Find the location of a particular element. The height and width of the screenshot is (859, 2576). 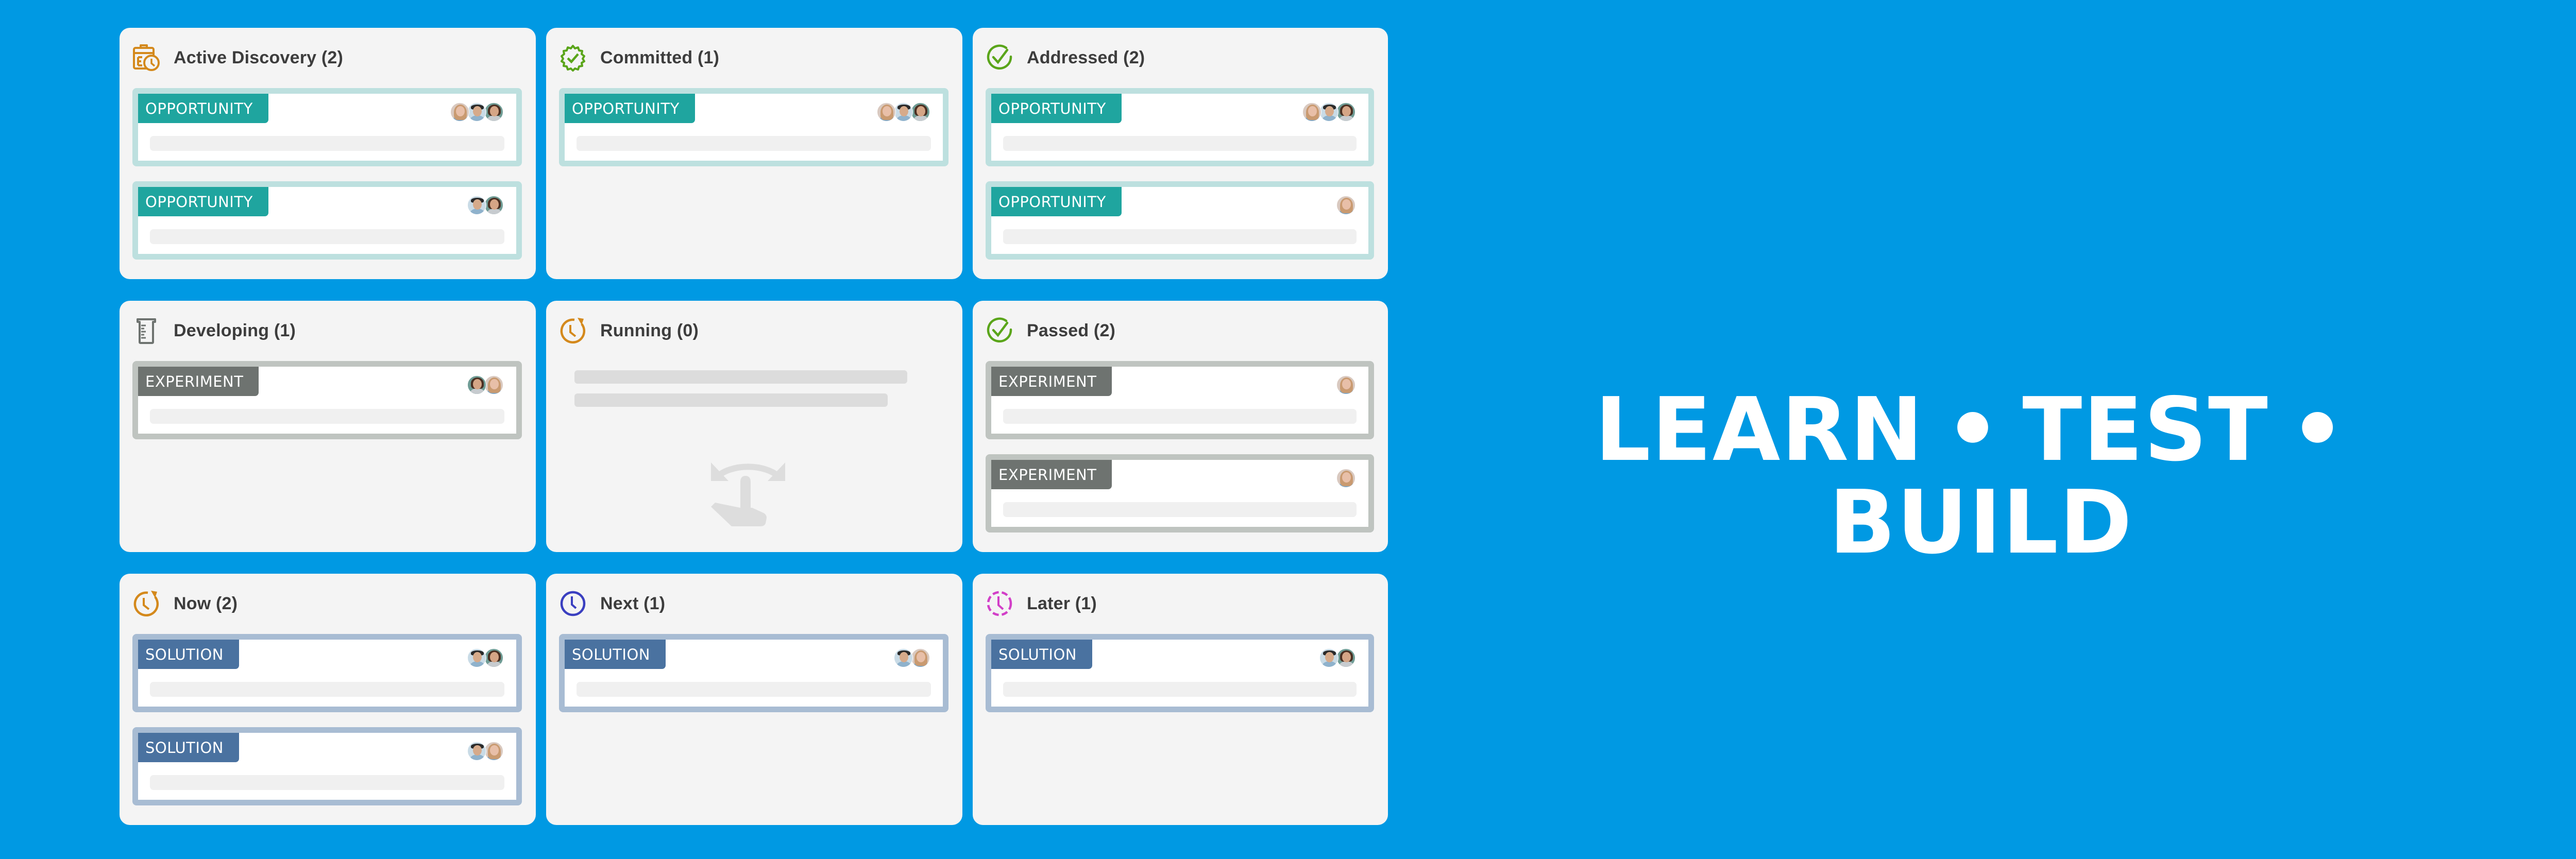

panel-addressed: Addressed (2) OPPORTUNITY OPPORTUNITY is located at coordinates (1180, 153).